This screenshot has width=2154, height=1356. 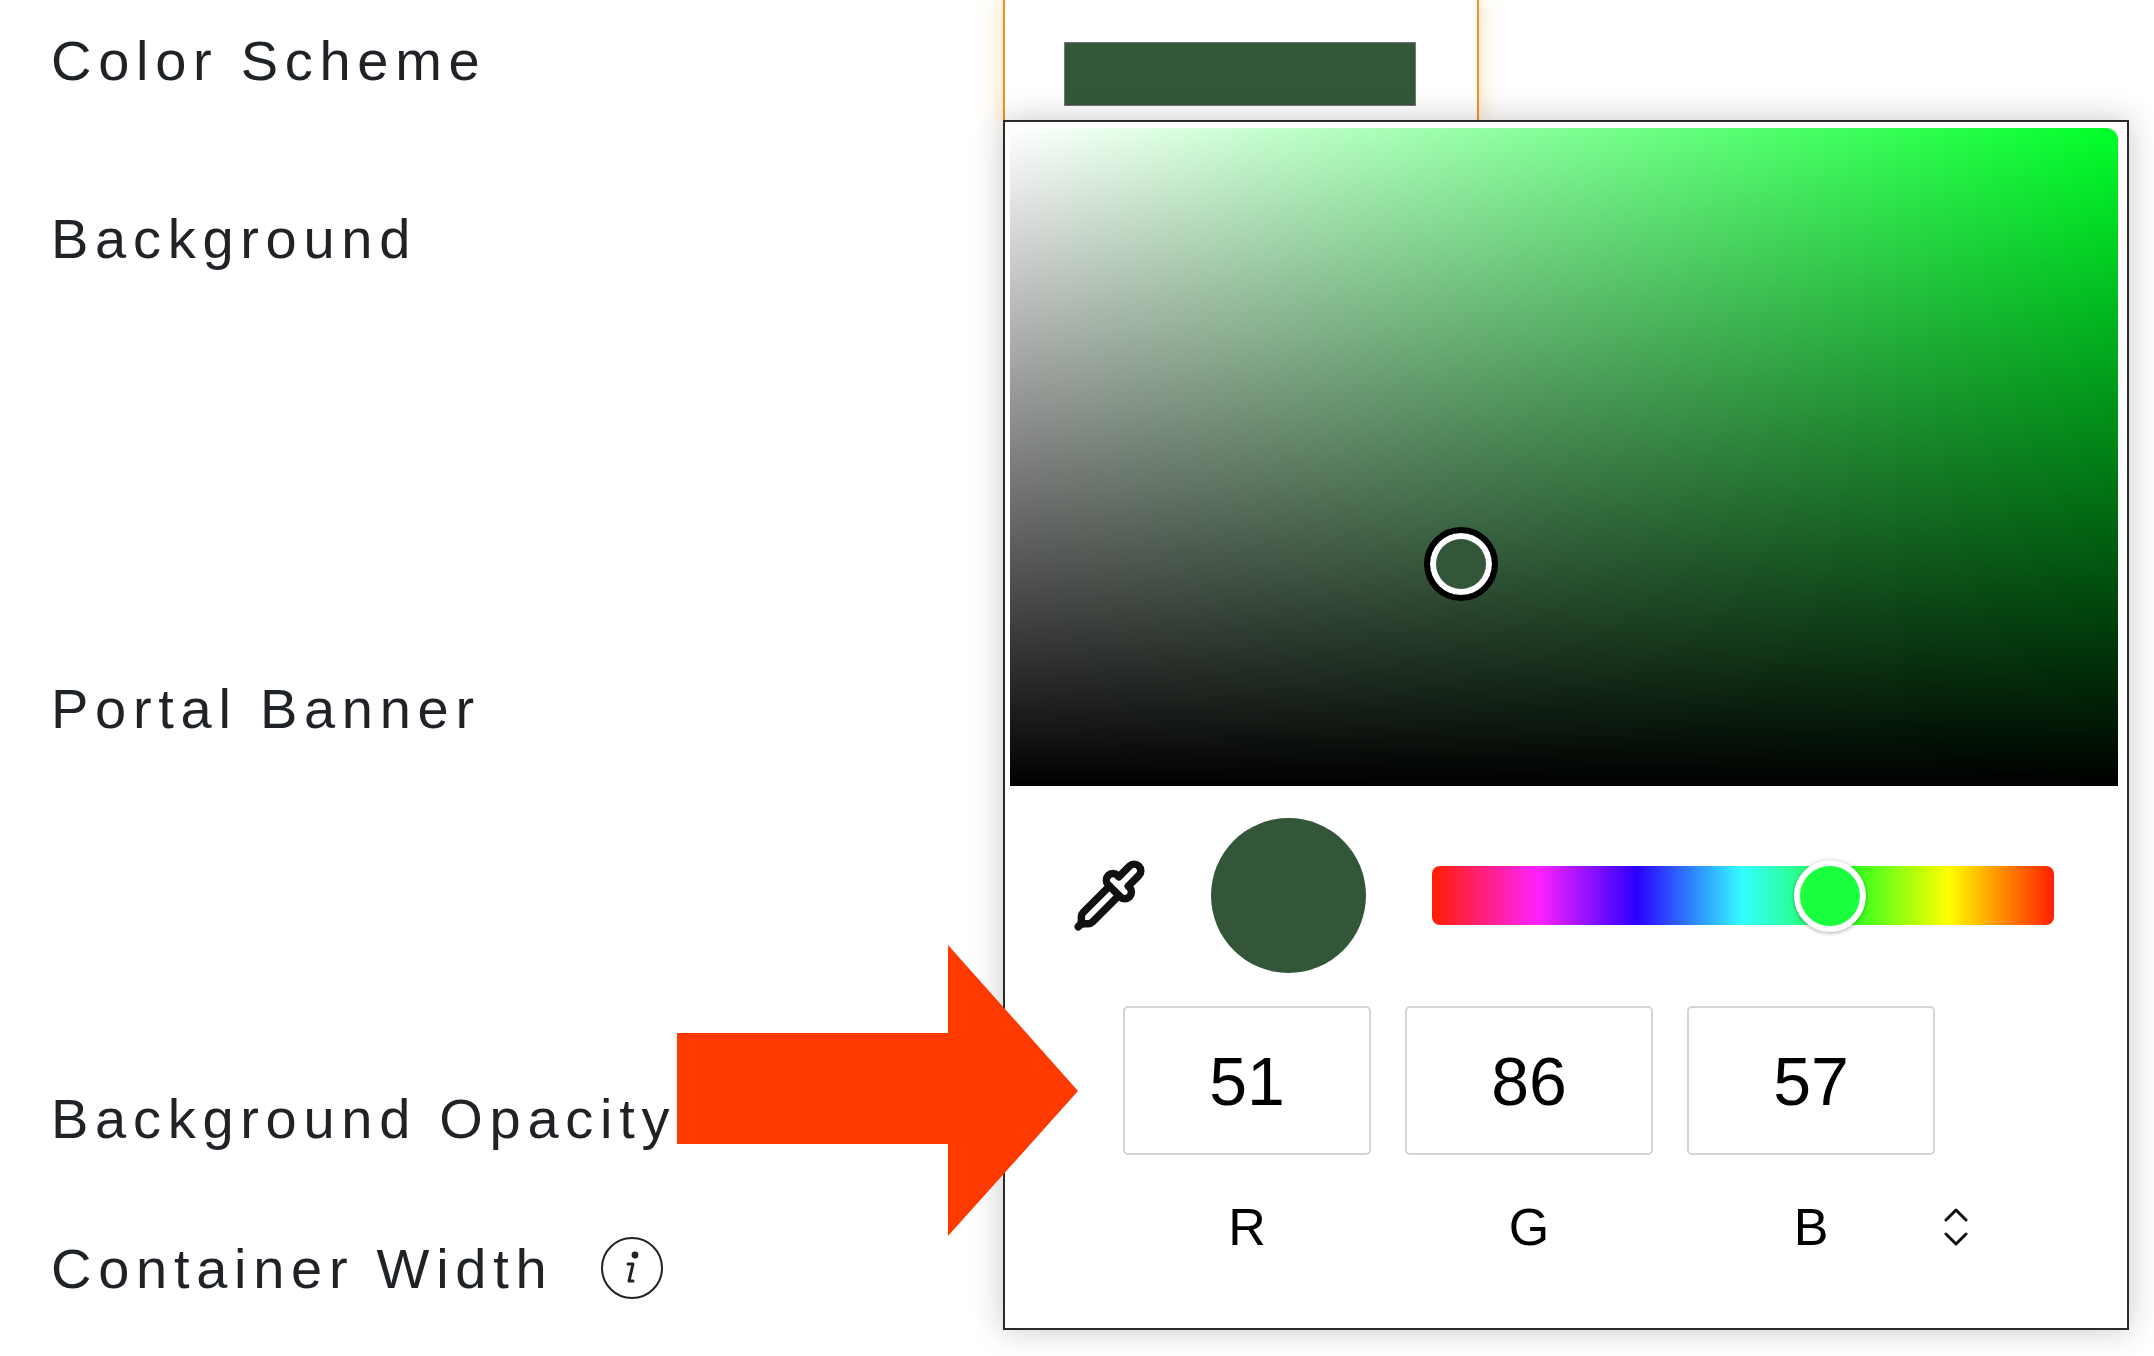 What do you see at coordinates (1247, 1227) in the screenshot?
I see `channel-label: R` at bounding box center [1247, 1227].